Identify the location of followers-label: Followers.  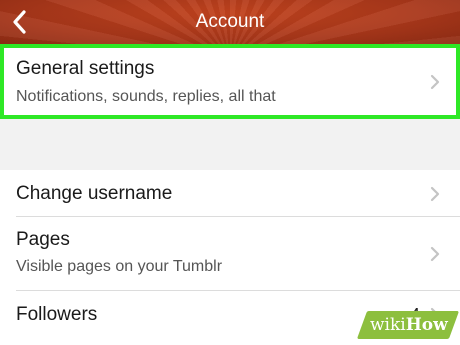
(57, 314).